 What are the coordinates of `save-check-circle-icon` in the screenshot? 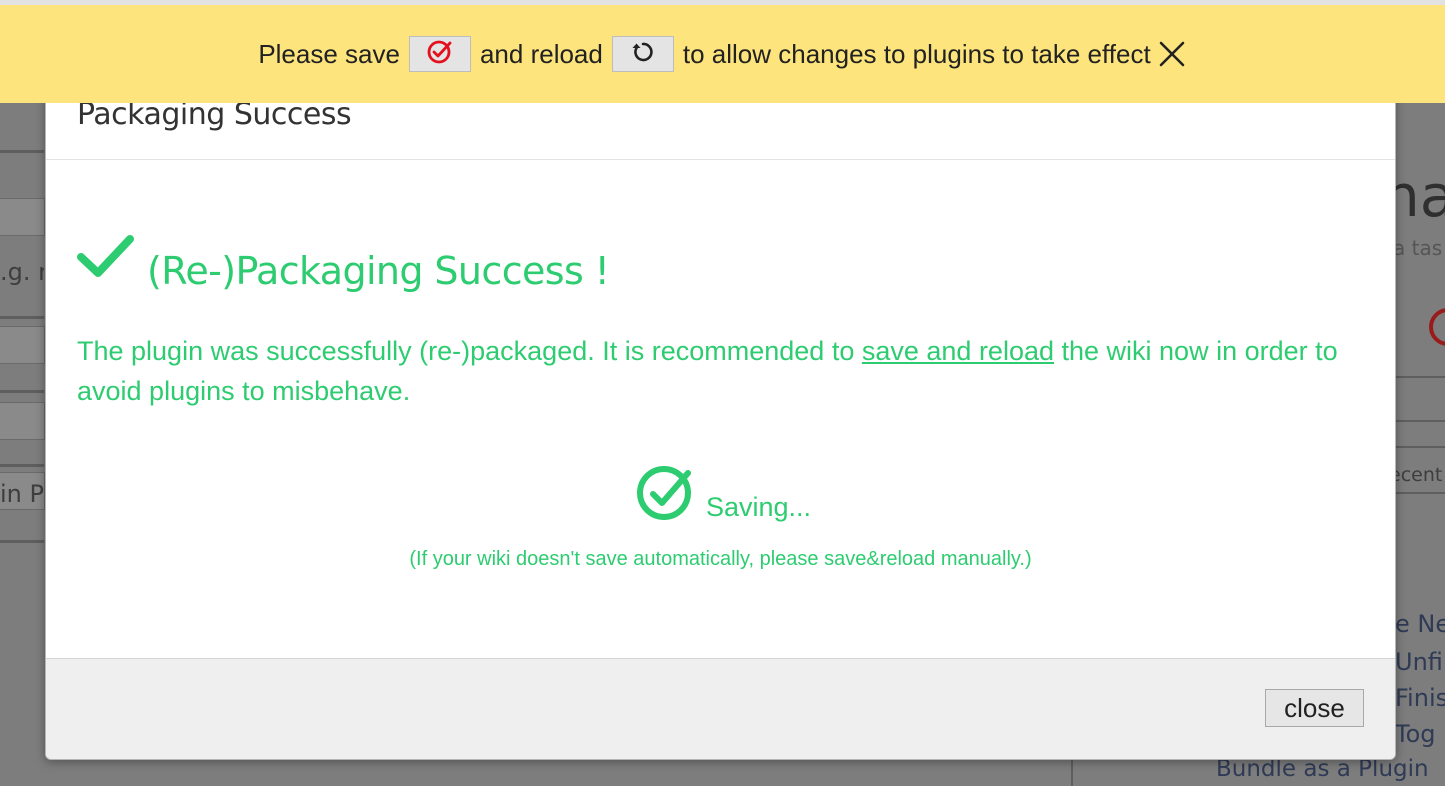 It's located at (440, 54).